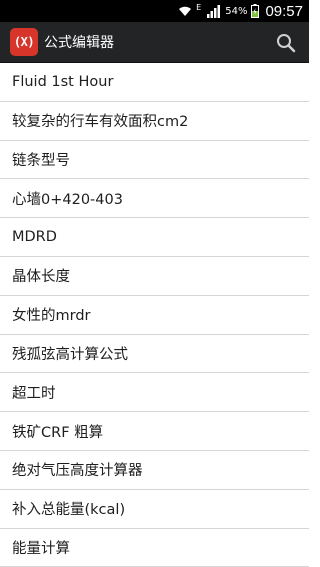 The height and width of the screenshot is (567, 320). I want to click on signal-strength-icon, so click(214, 11).